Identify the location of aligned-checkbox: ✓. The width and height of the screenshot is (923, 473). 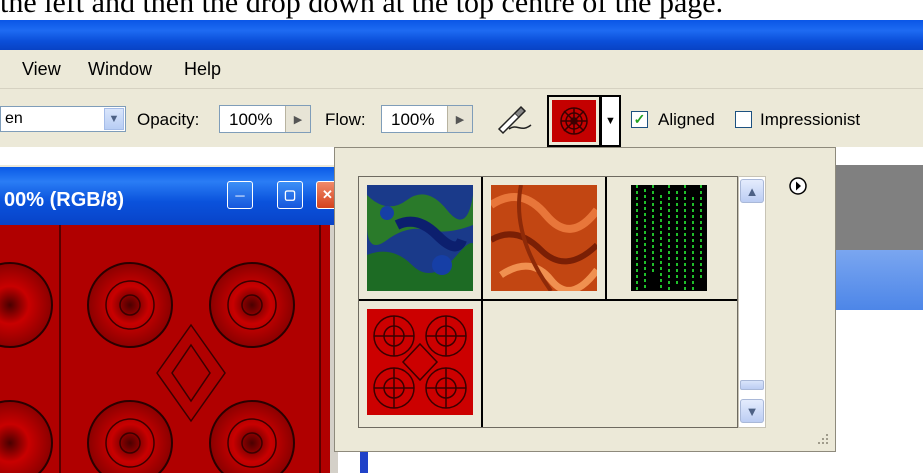
(639, 119).